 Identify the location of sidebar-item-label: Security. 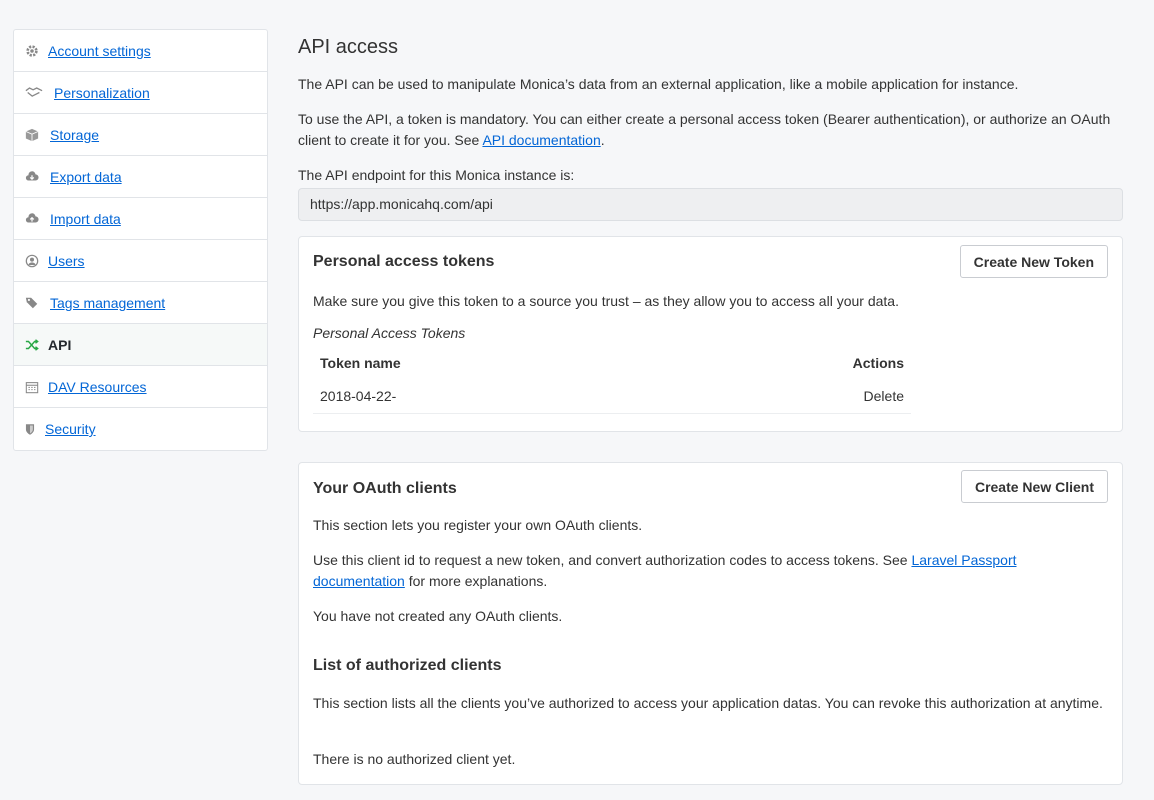
(70, 429).